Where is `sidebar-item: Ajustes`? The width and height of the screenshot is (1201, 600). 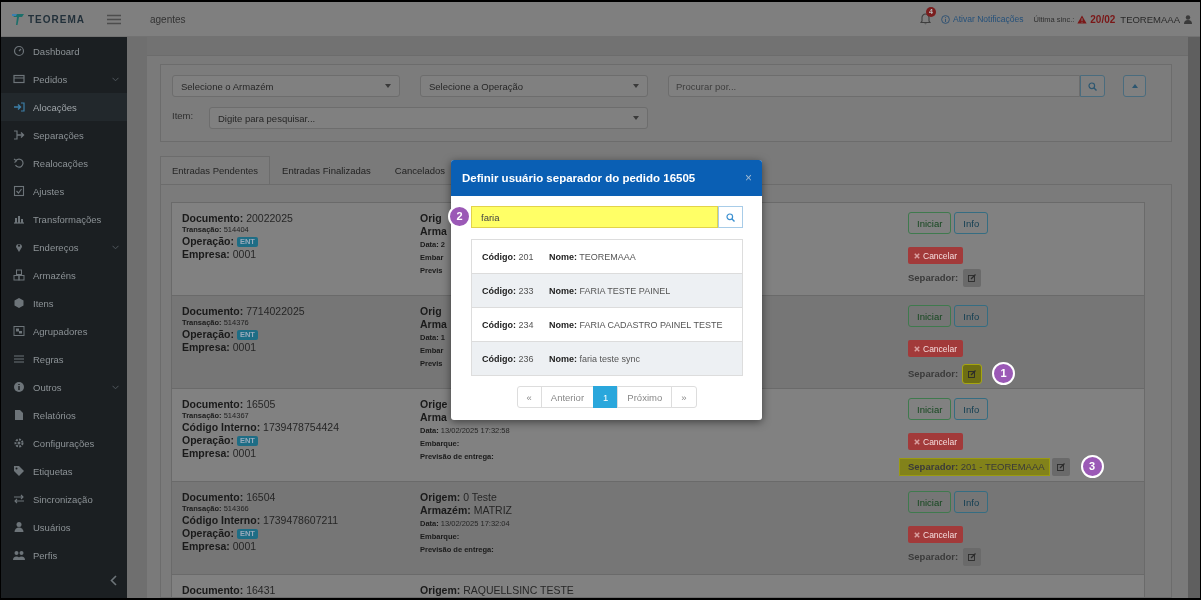 sidebar-item: Ajustes is located at coordinates (64, 191).